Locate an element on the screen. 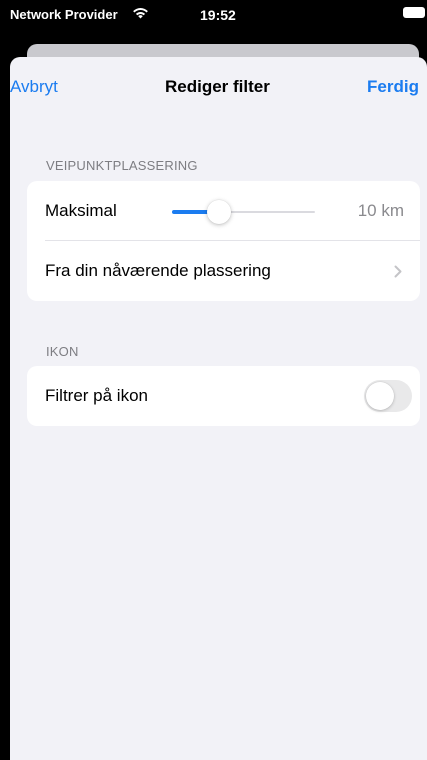 This screenshot has height=760, width=427. max-distance-slider is located at coordinates (243, 212).